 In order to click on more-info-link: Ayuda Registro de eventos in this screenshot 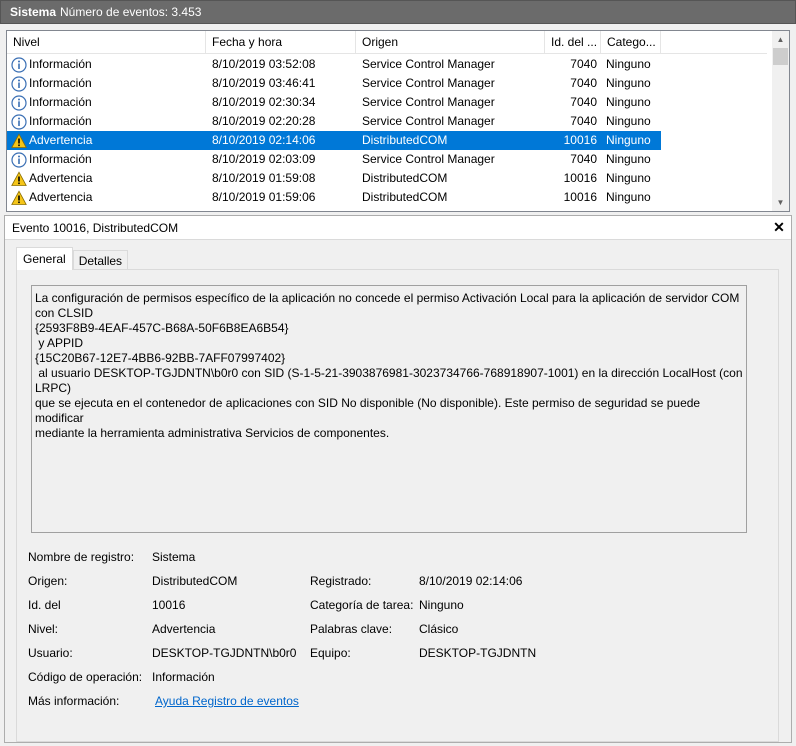, I will do `click(227, 701)`.